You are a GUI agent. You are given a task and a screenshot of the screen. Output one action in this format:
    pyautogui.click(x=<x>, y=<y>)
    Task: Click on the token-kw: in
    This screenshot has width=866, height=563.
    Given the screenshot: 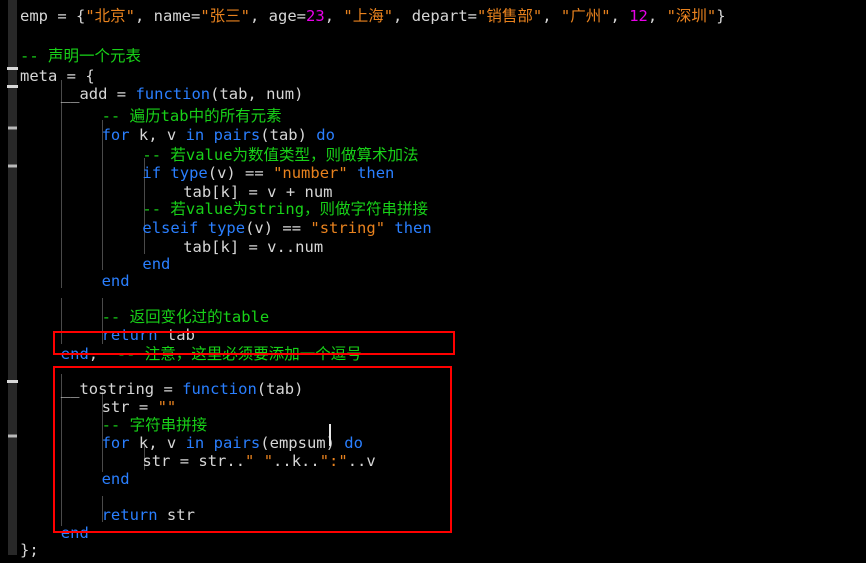 What is the action you would take?
    pyautogui.click(x=195, y=135)
    